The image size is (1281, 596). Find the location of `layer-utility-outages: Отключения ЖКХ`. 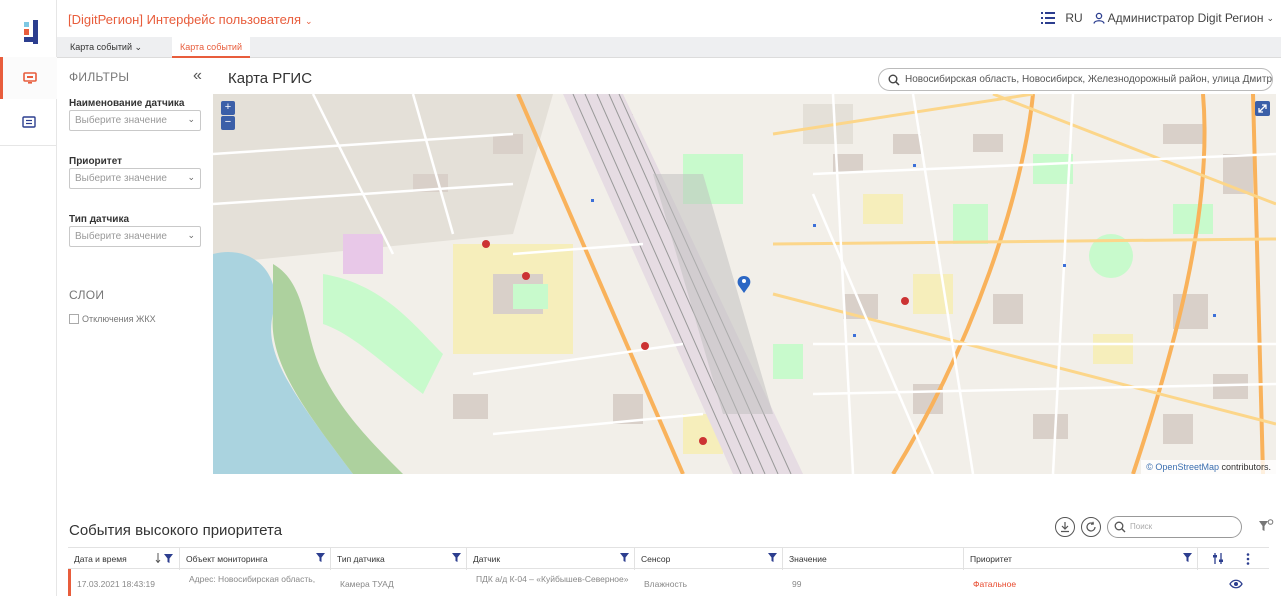

layer-utility-outages: Отключения ЖКХ is located at coordinates (112, 319).